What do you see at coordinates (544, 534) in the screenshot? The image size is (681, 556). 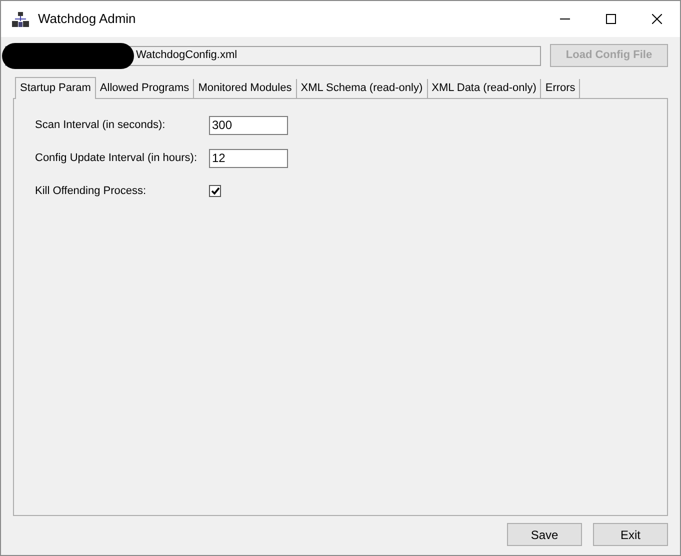 I see `dialog-button: Save` at bounding box center [544, 534].